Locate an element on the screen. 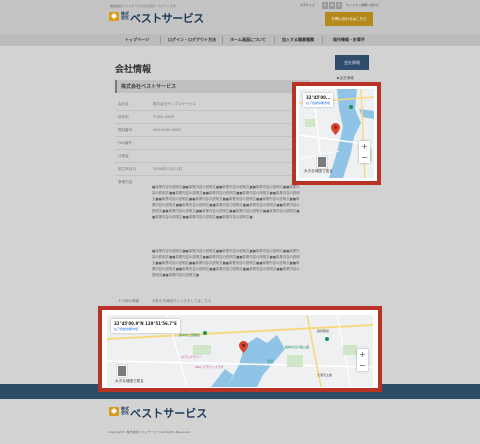  map-place-label: 出島 is located at coordinates (270, 361).